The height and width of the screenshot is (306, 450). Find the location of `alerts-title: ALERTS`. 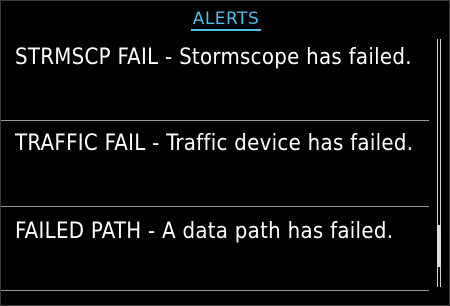

alerts-title: ALERTS is located at coordinates (226, 20).